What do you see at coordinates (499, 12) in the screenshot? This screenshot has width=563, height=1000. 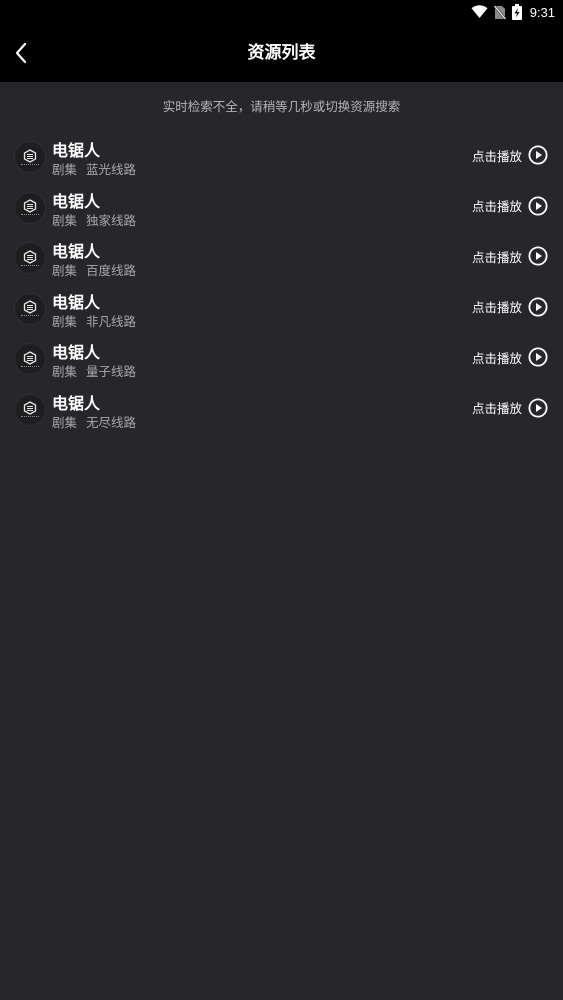 I see `no-sim-icon` at bounding box center [499, 12].